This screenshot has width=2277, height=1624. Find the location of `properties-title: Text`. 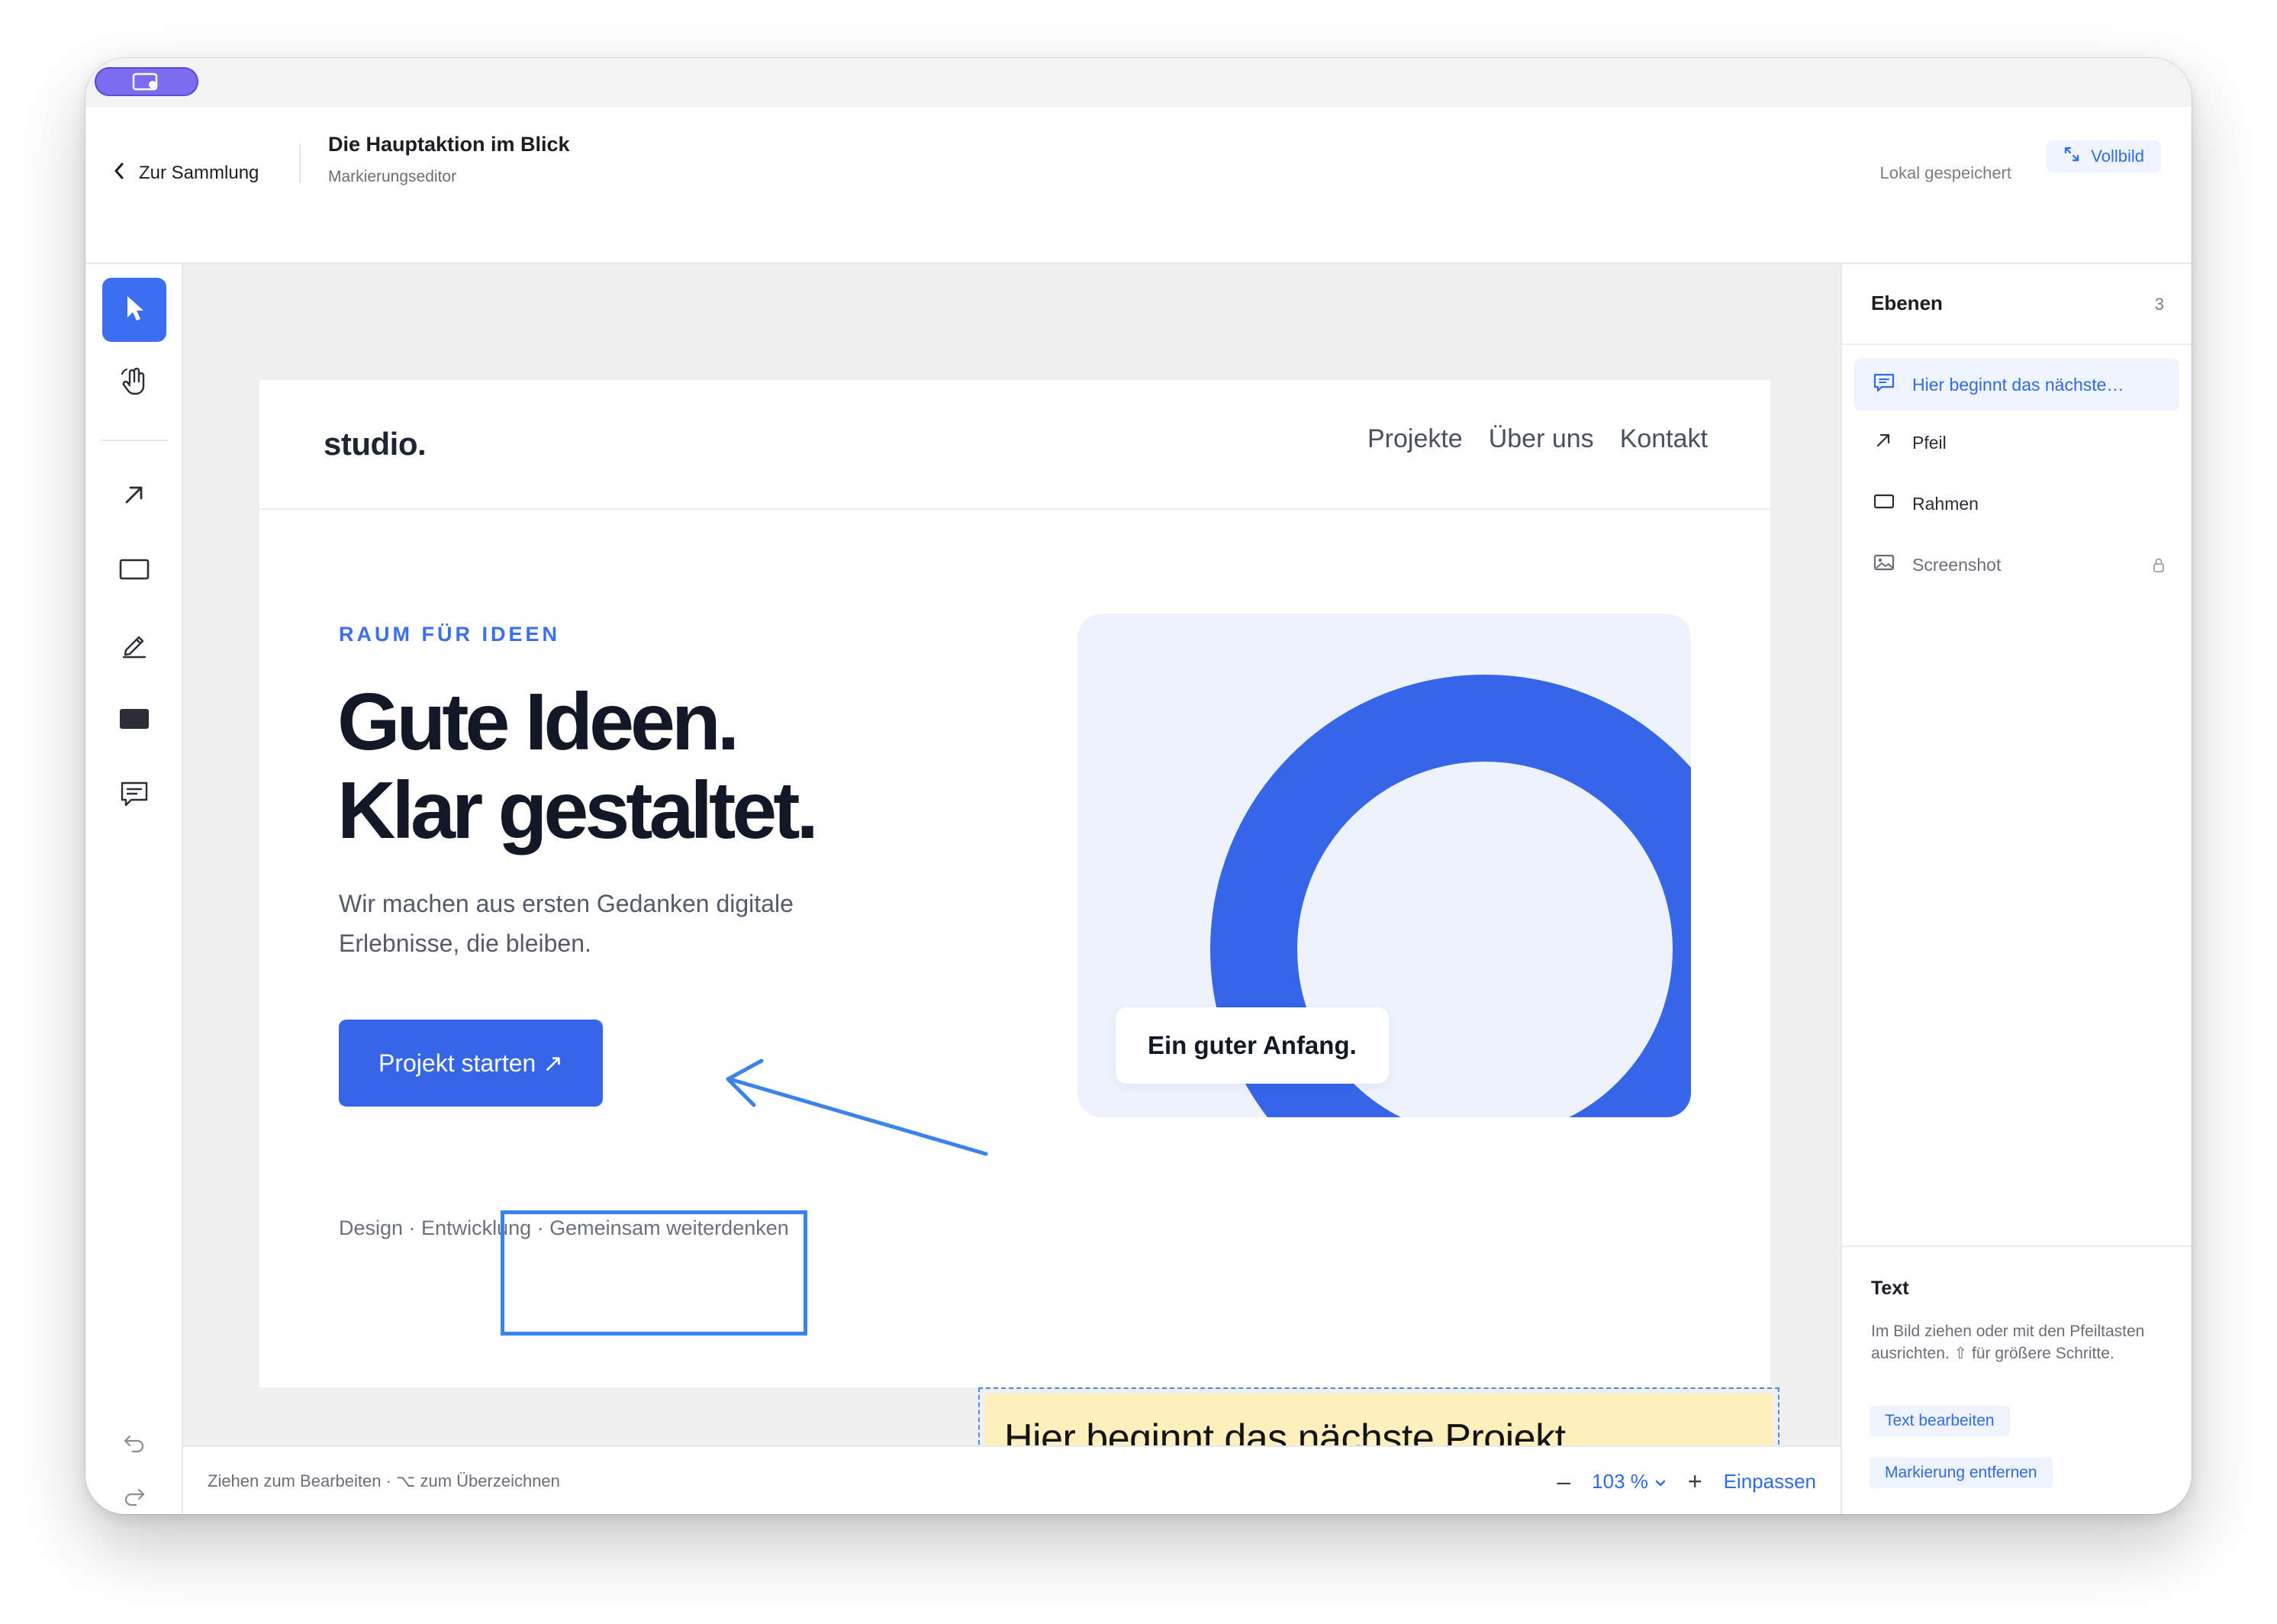

properties-title: Text is located at coordinates (1890, 1288).